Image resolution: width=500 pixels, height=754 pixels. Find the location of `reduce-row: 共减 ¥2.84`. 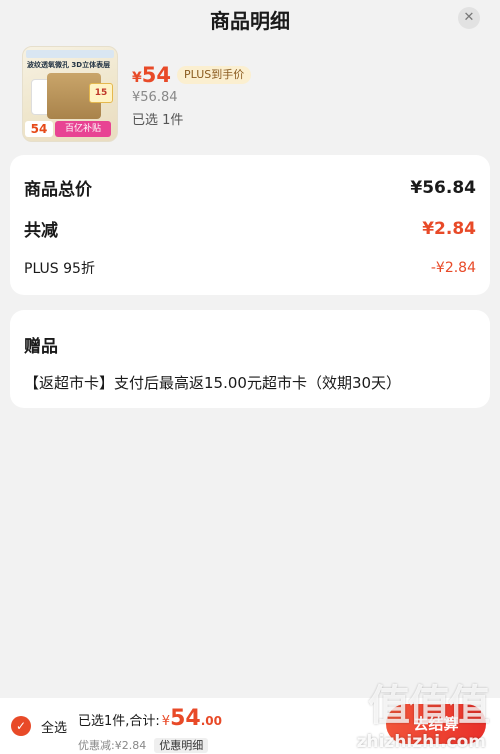

reduce-row: 共减 ¥2.84 is located at coordinates (250, 229).